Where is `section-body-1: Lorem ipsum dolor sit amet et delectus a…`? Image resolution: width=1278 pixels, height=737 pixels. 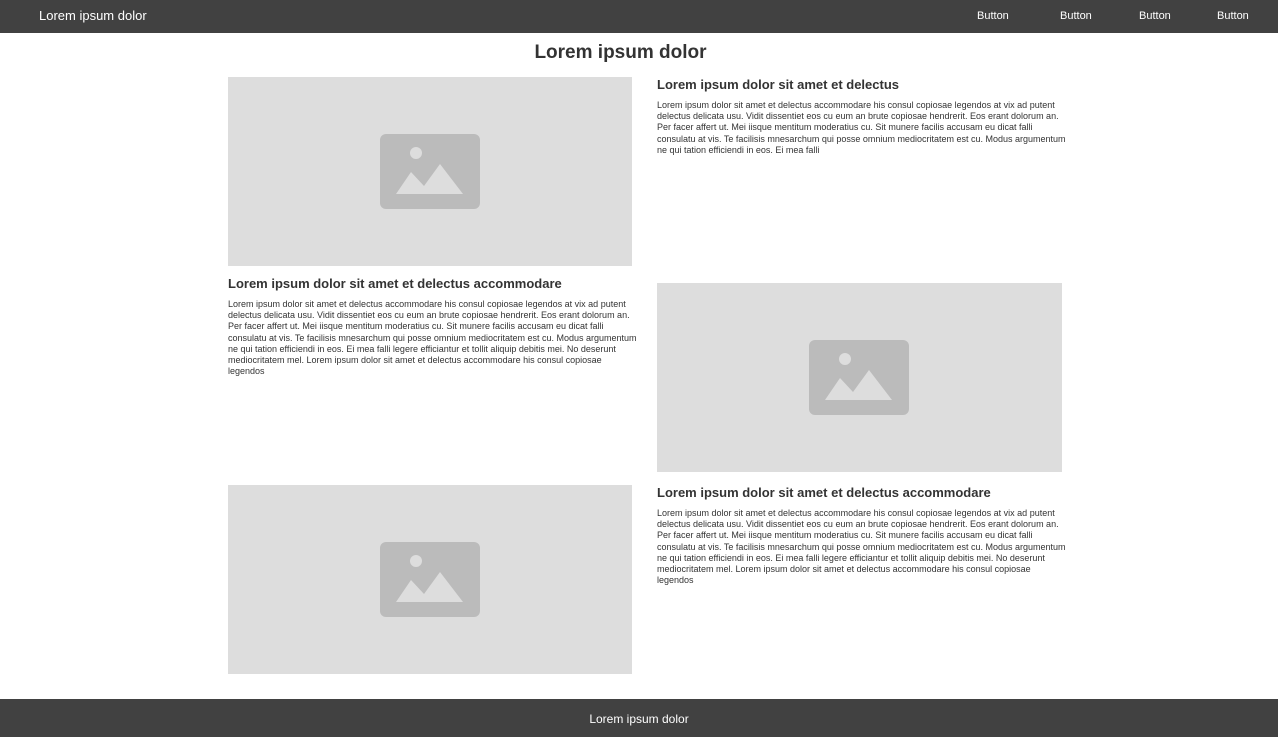 section-body-1: Lorem ipsum dolor sit amet et delectus a… is located at coordinates (861, 127).